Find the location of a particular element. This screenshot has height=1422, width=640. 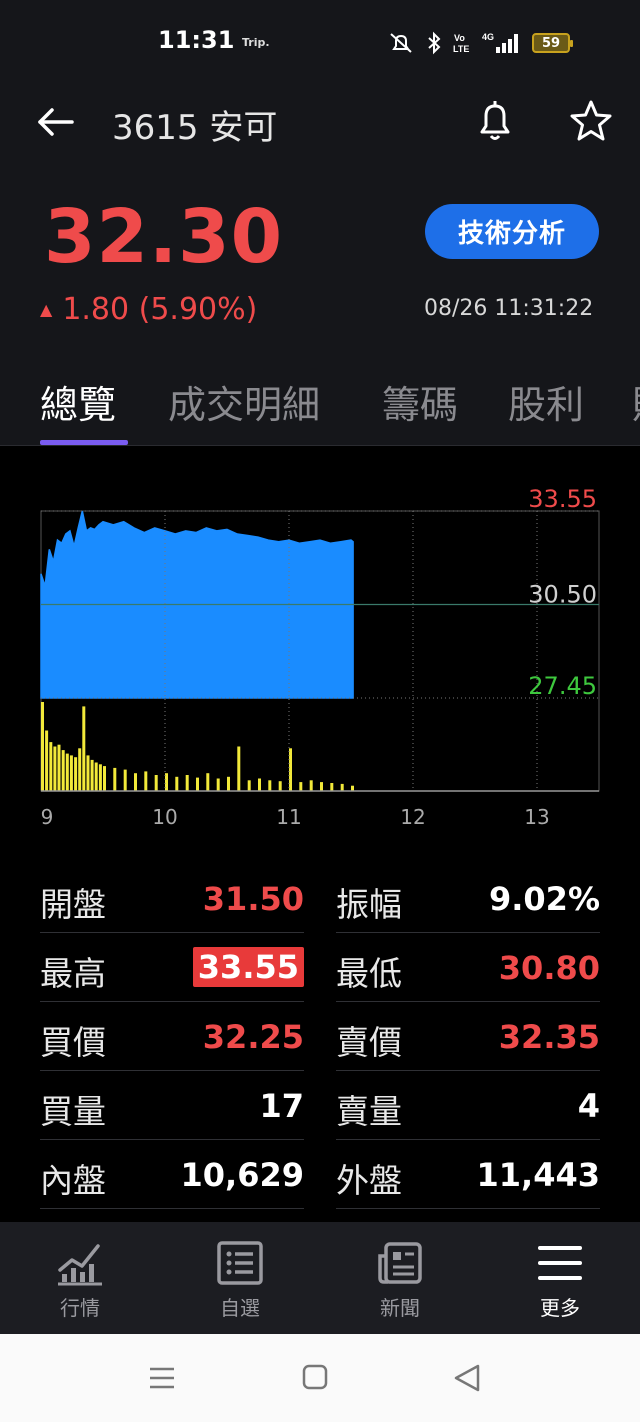

stat-value: 17 is located at coordinates (281, 1106).